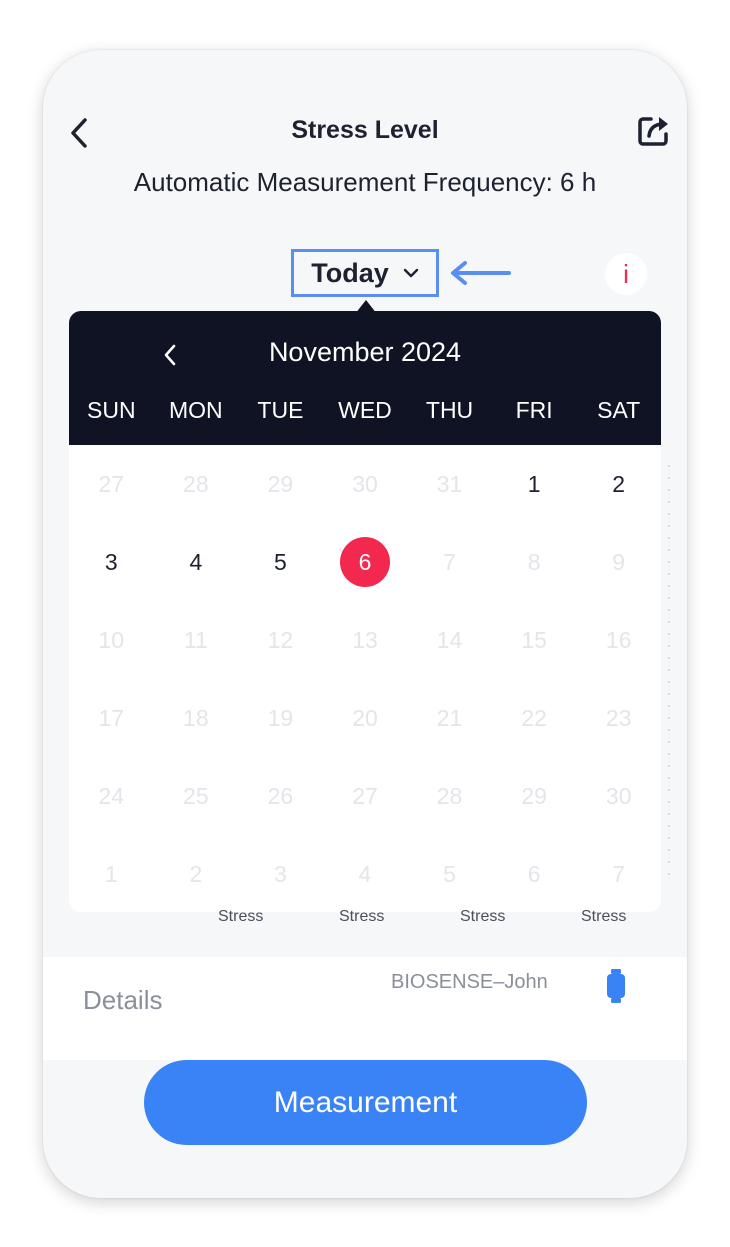 This screenshot has width=730, height=1247. I want to click on calendar-day-selected: 6, so click(365, 562).